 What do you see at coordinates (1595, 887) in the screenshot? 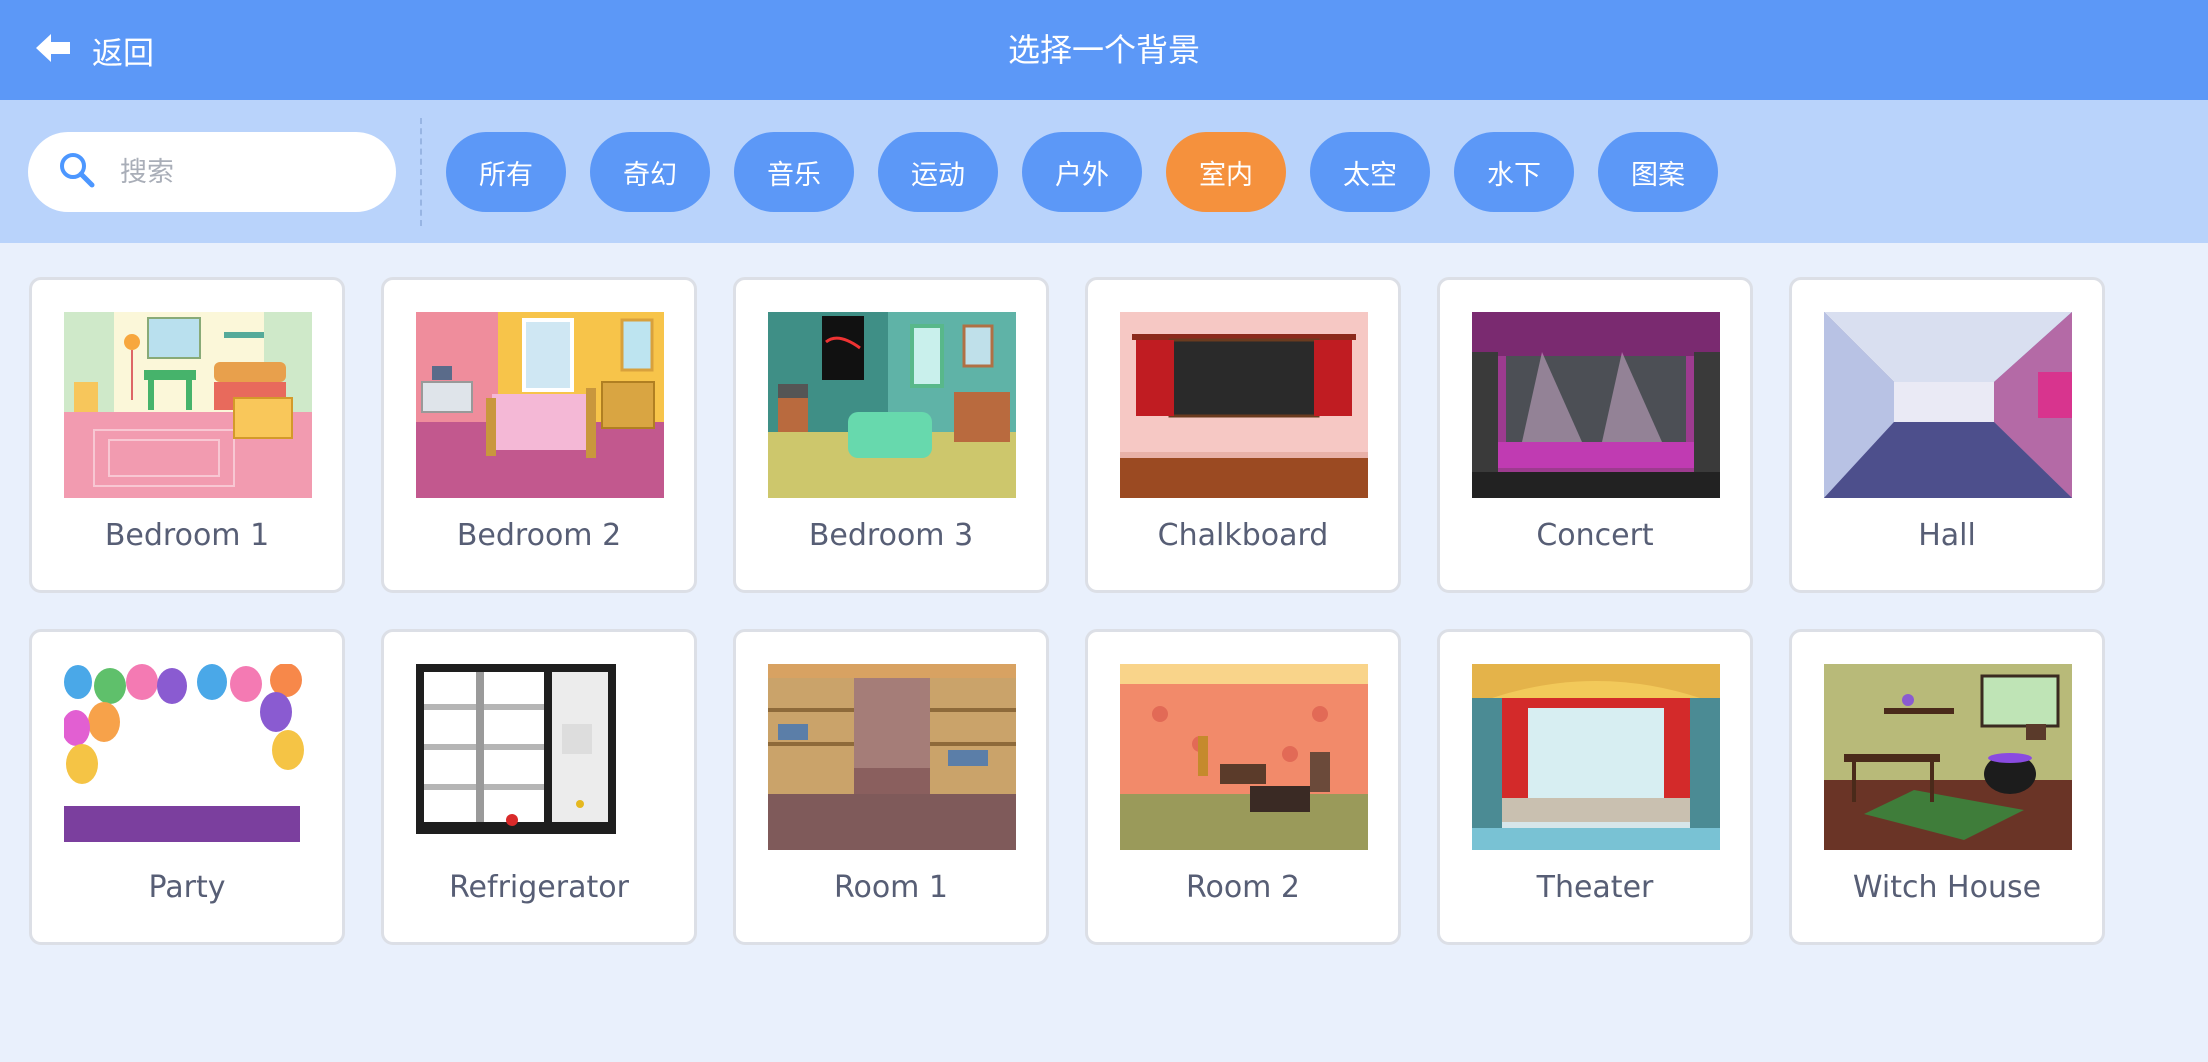
I see `backdrop-name: Theater` at bounding box center [1595, 887].